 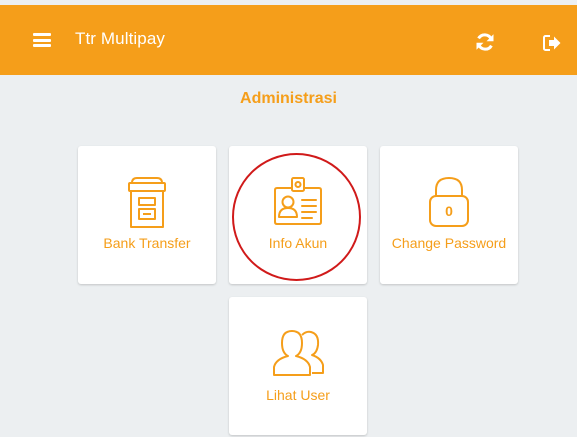 What do you see at coordinates (298, 243) in the screenshot?
I see `info-akun-label: Info Akun` at bounding box center [298, 243].